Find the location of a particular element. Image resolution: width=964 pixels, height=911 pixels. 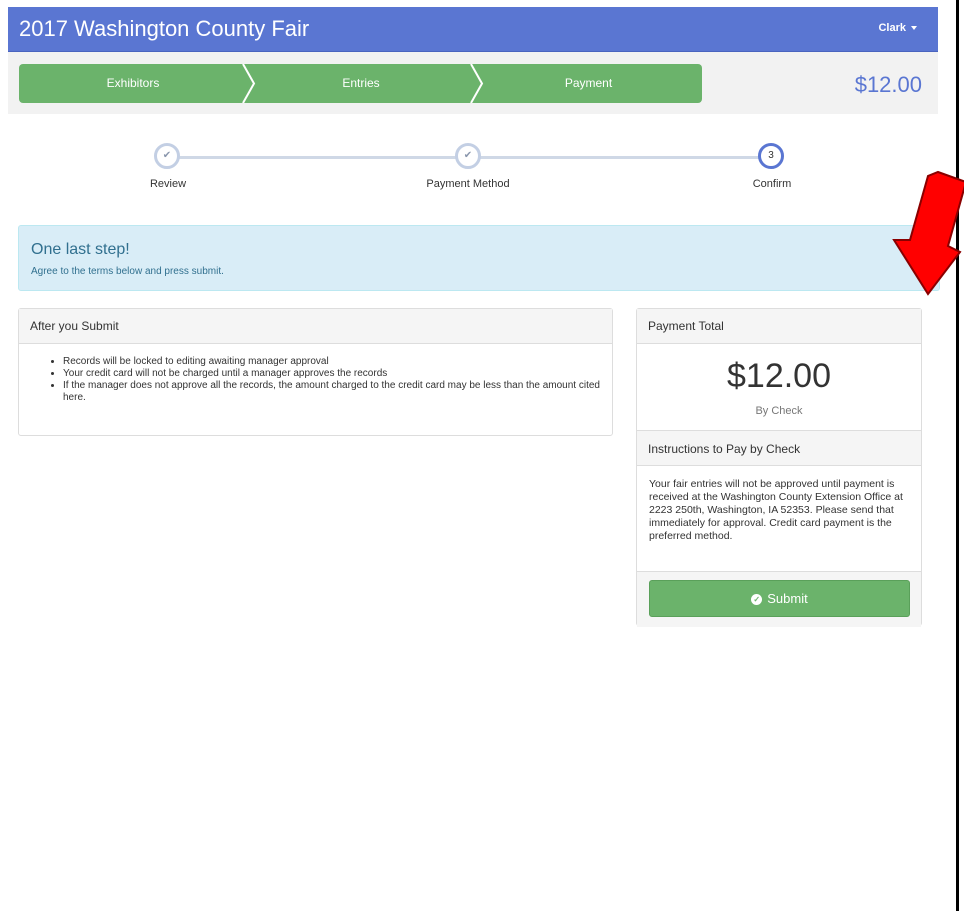

submit-button: ✓ Submit is located at coordinates (779, 598).